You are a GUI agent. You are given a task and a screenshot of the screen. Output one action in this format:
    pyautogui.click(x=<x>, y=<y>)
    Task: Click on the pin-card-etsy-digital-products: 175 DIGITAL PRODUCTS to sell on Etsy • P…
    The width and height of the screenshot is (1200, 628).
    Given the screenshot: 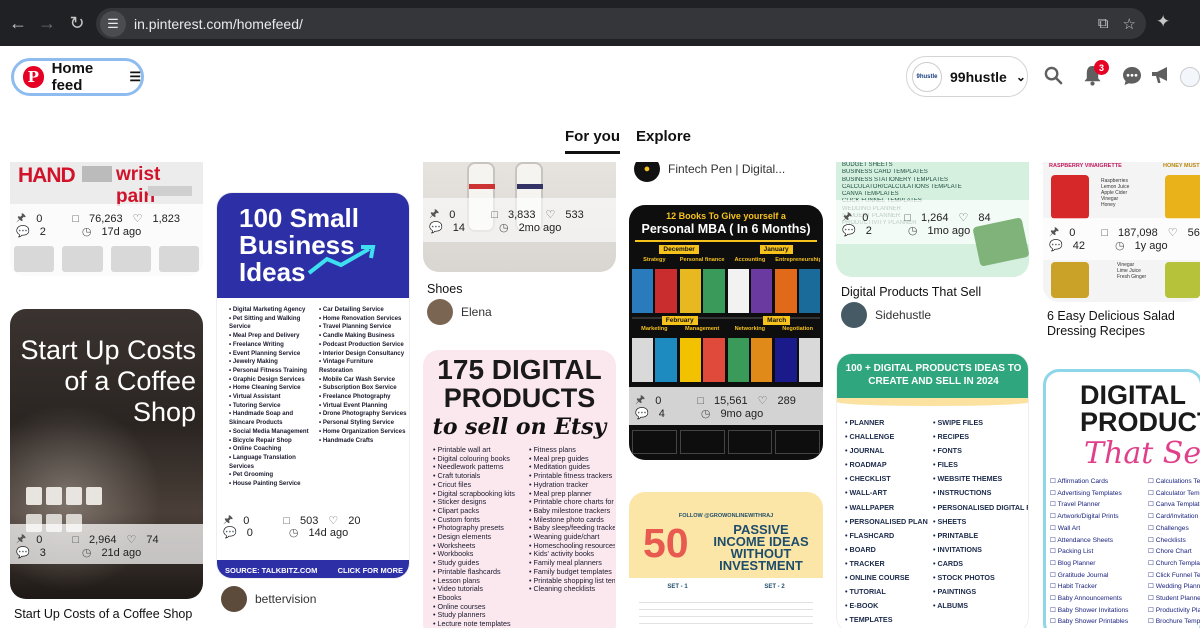 What is the action you would take?
    pyautogui.click(x=519, y=489)
    